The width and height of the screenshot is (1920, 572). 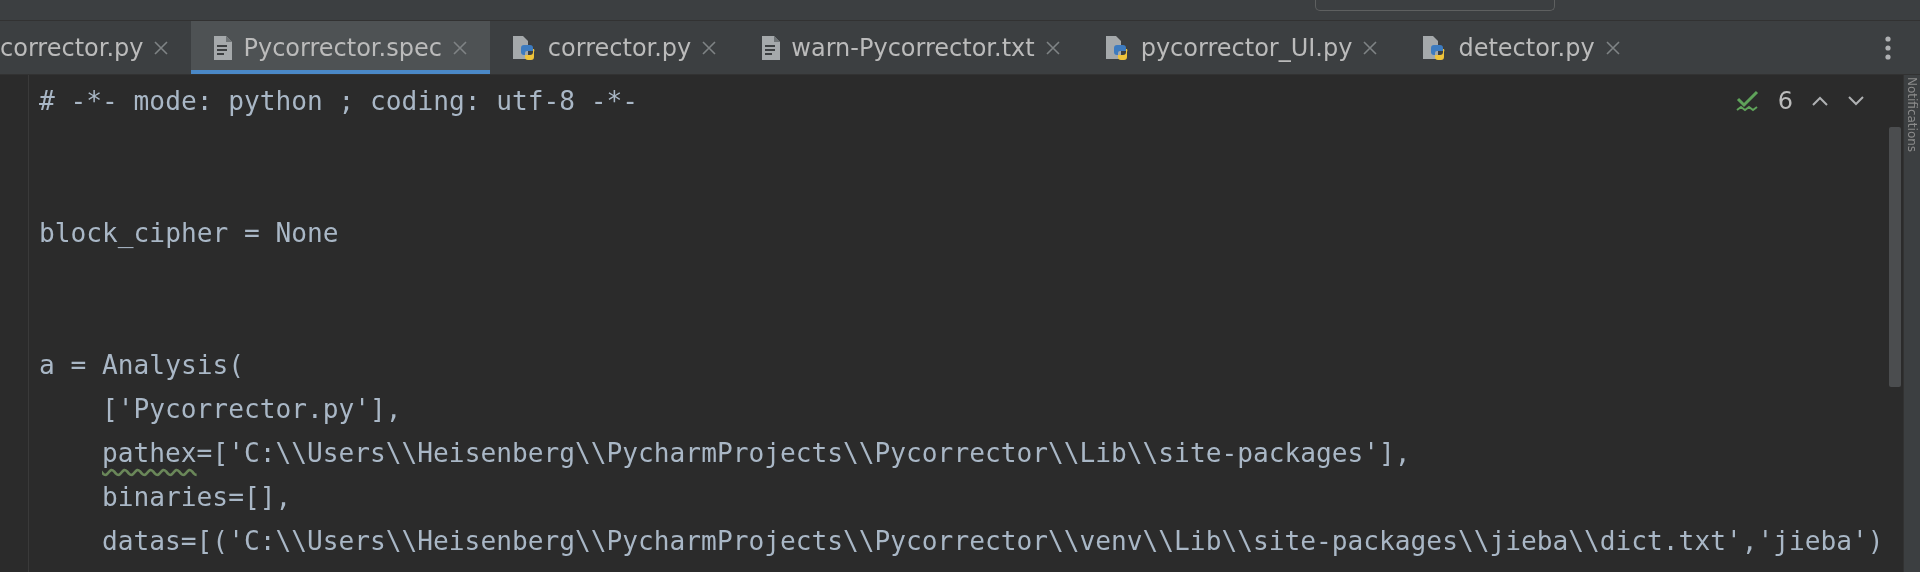 I want to click on editor-tab: pycorrector_UI.py, so click(x=1241, y=47).